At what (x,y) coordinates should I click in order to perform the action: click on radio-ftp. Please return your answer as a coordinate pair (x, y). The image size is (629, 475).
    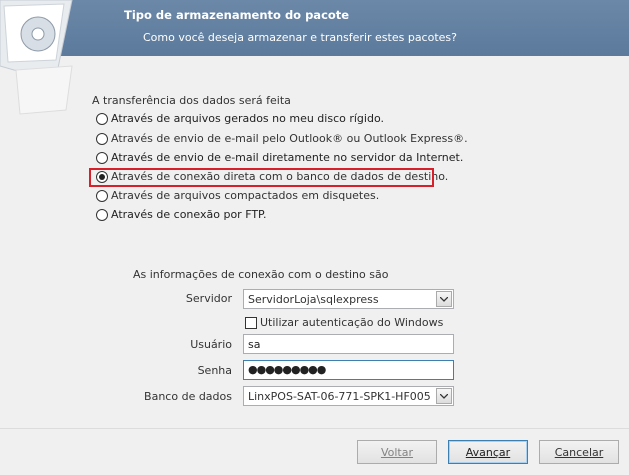
    Looking at the image, I should click on (102, 214).